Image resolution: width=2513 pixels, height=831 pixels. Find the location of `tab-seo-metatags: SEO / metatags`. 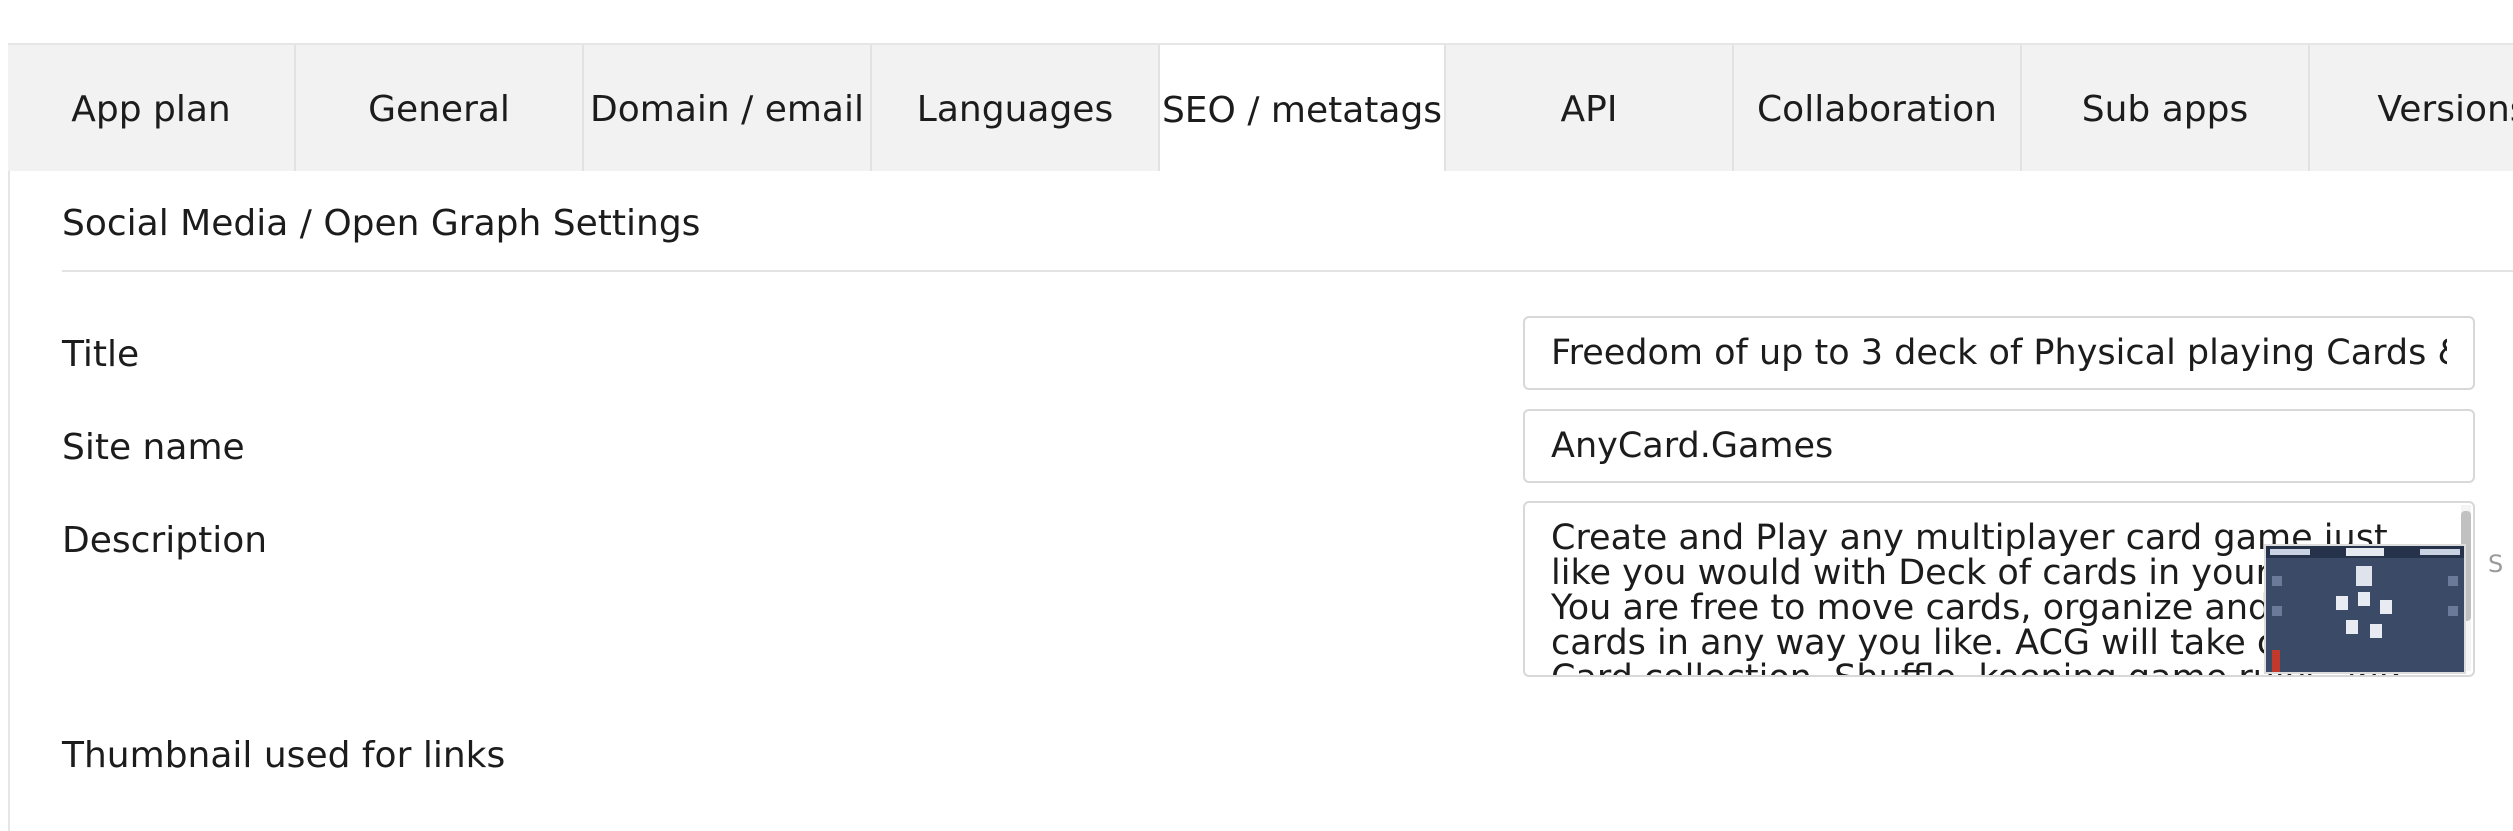

tab-seo-metatags: SEO / metatags is located at coordinates (1302, 110).